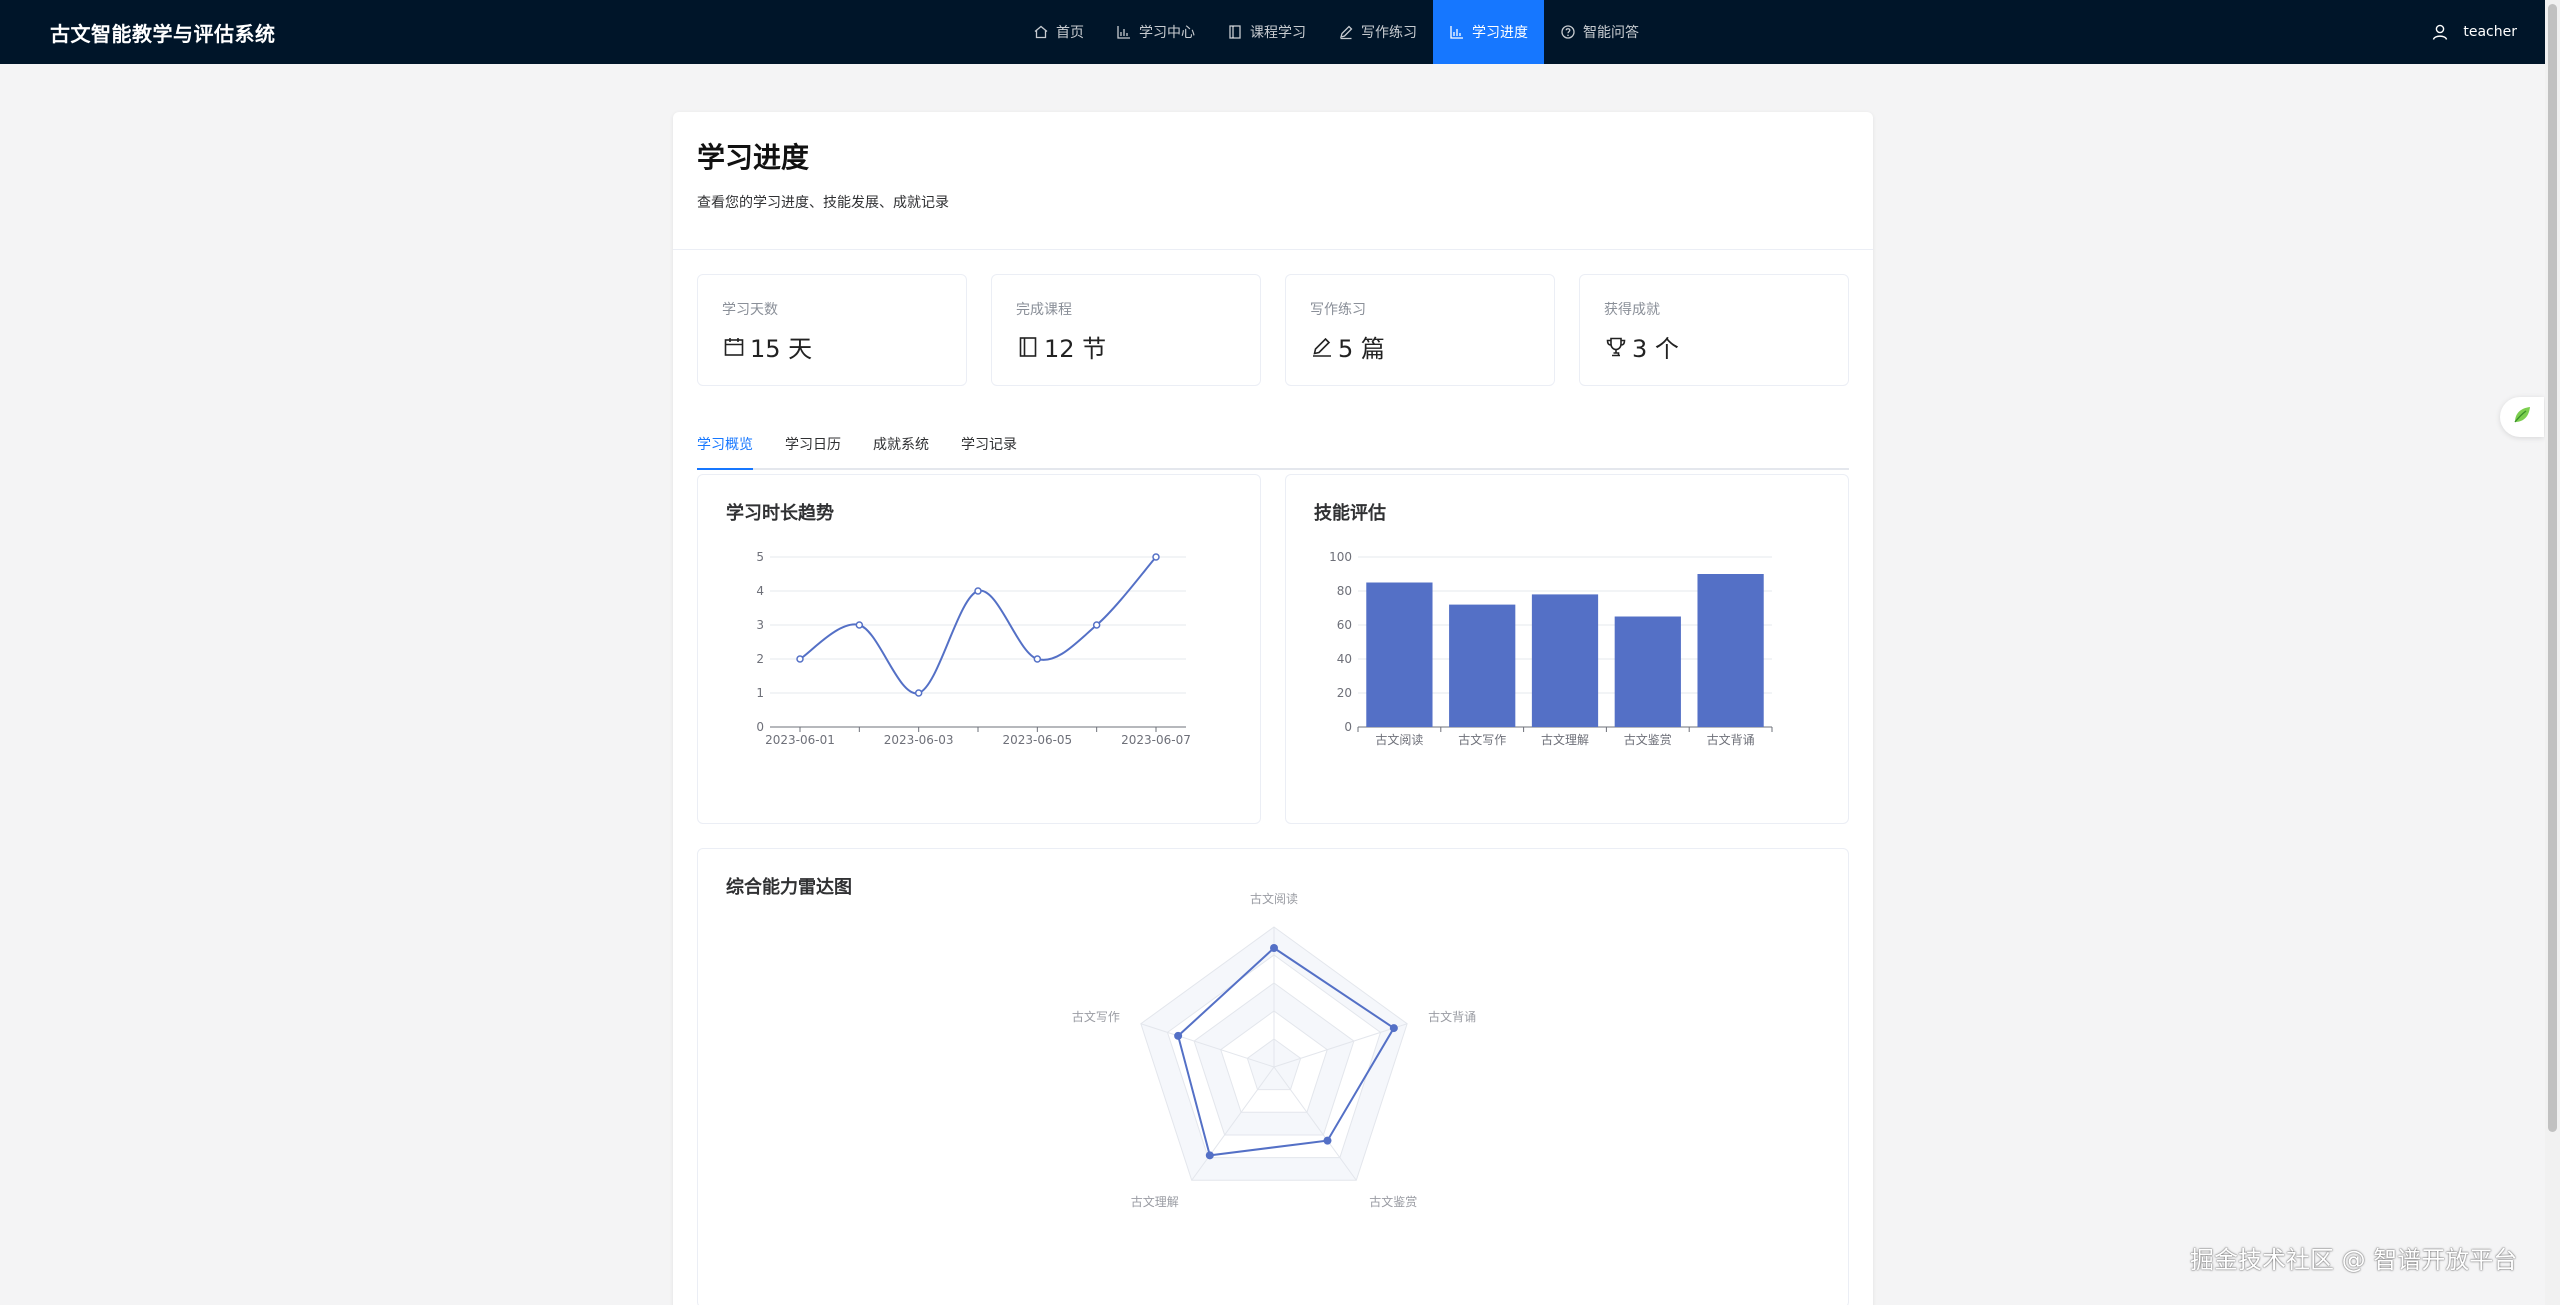  I want to click on stats-row: 学习天数 15 天 完成课程 12 节 写作练习 5 篇 获得成就 3 个, so click(1273, 330).